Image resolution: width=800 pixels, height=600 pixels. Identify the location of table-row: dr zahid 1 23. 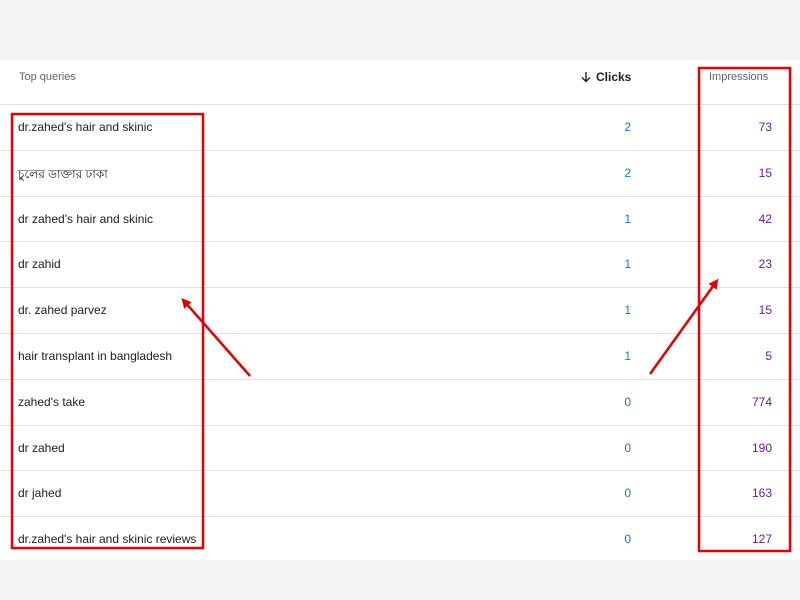
(400, 265).